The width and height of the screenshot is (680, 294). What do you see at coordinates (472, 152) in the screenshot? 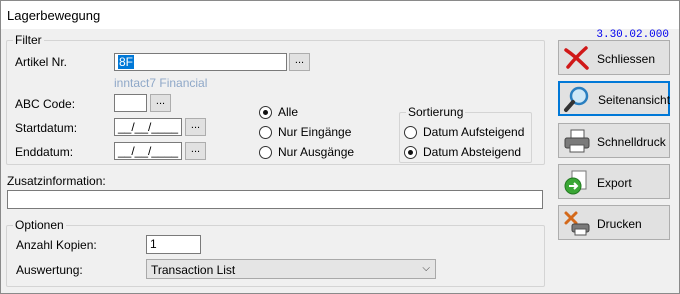
I see `radio-datum-absteigend-label: Datum Absteigend` at bounding box center [472, 152].